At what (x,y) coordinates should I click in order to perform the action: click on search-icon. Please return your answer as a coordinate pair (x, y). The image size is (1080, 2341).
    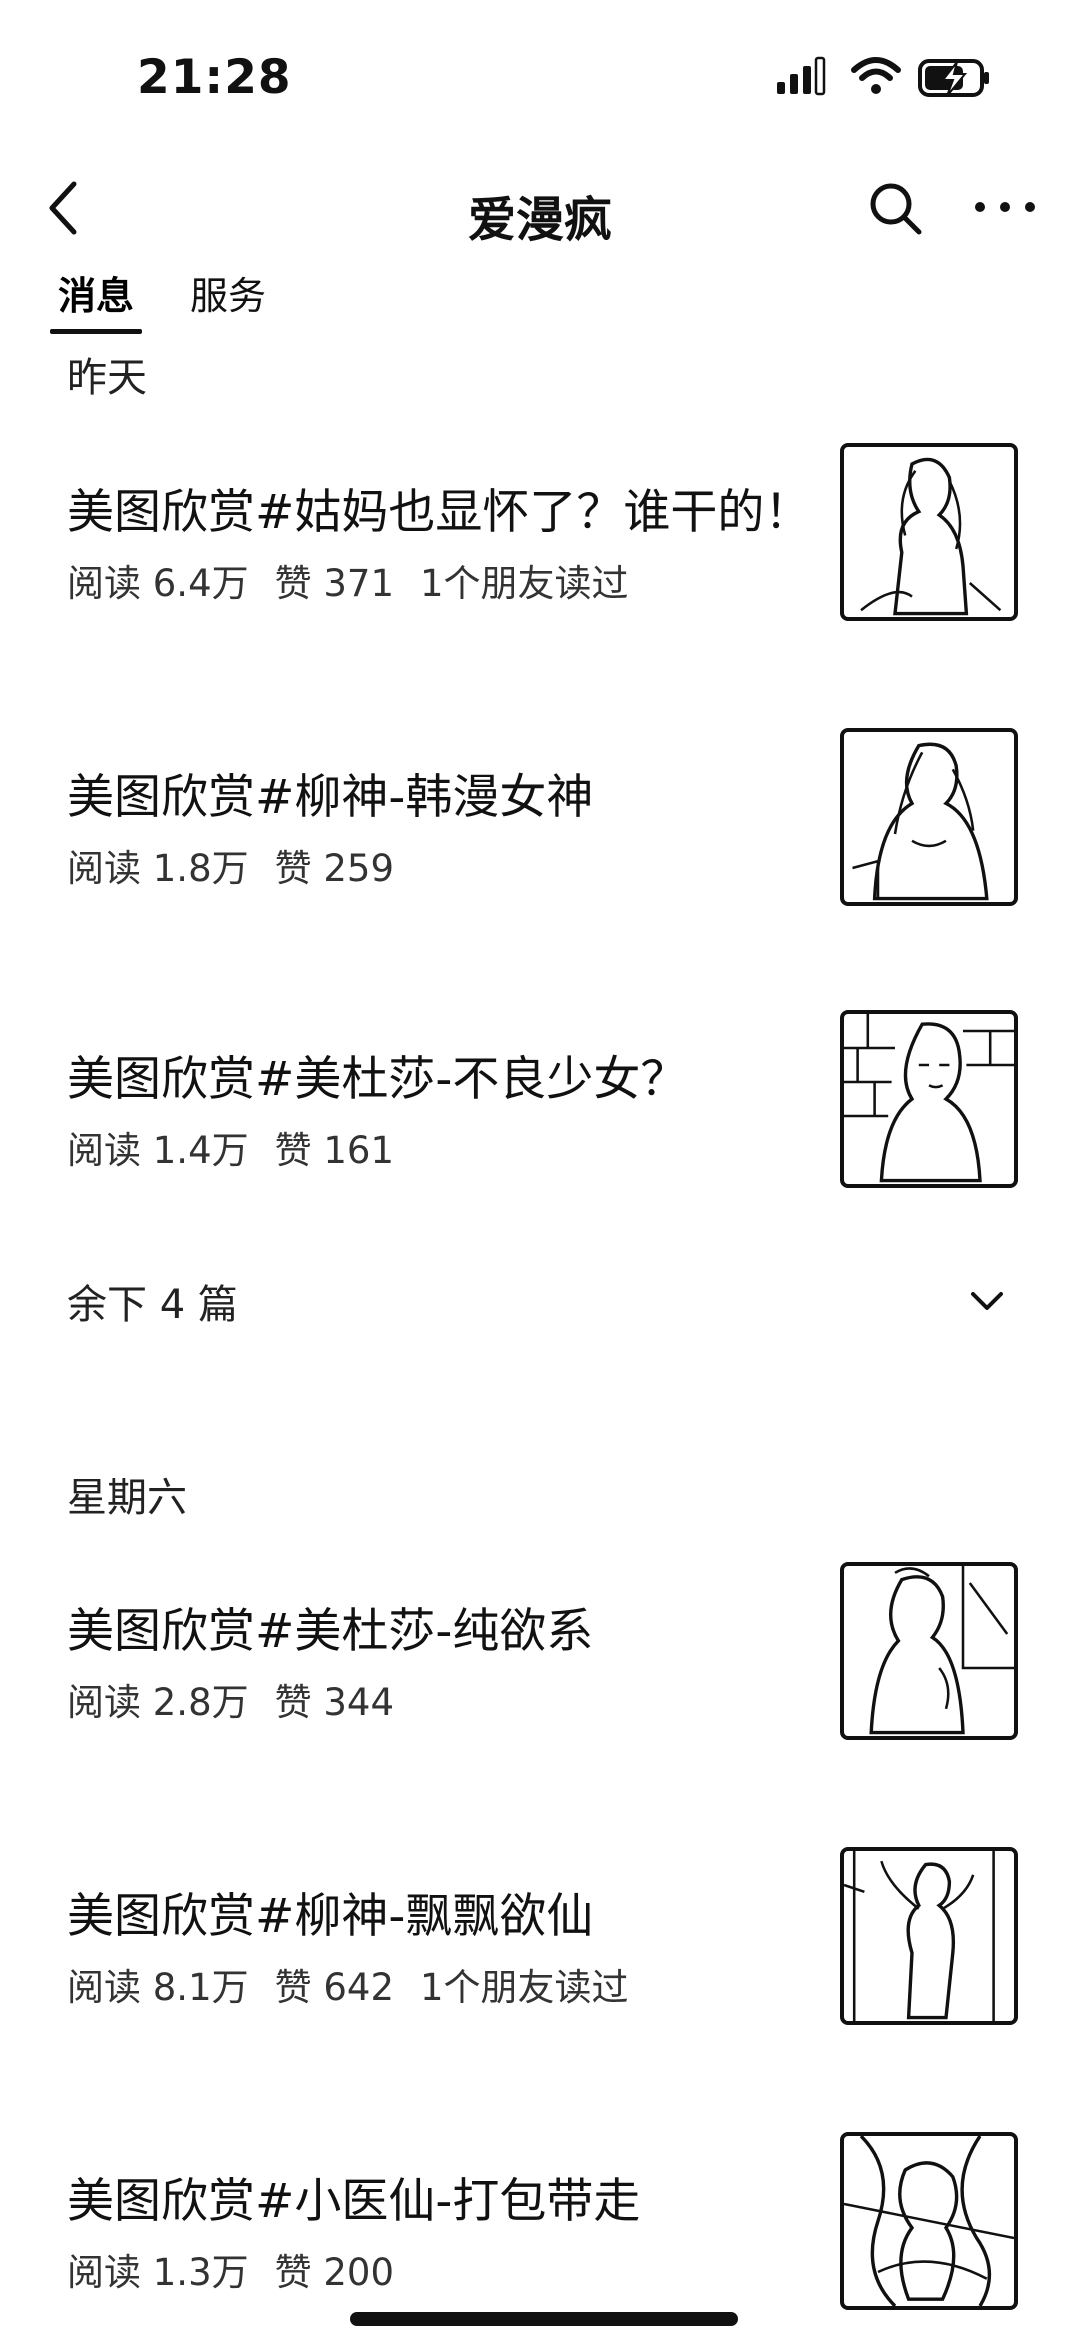
    Looking at the image, I should click on (895, 208).